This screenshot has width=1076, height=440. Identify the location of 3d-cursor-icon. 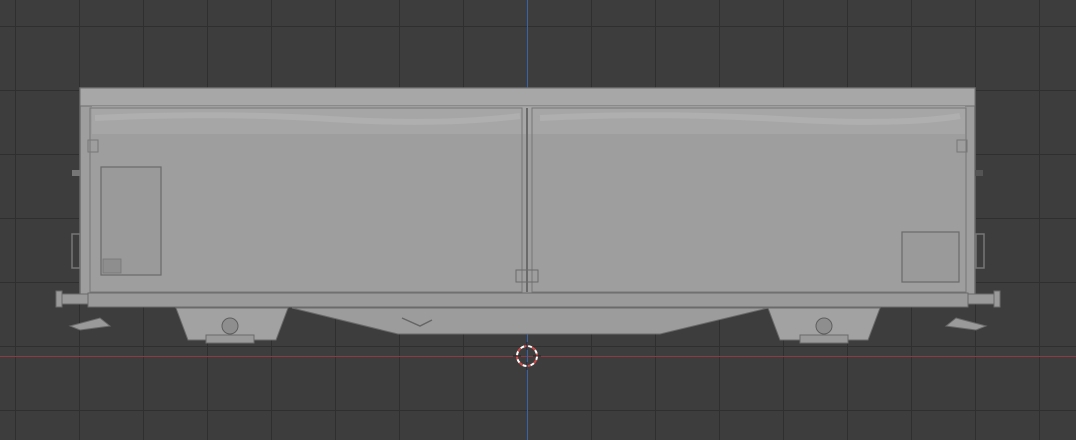
(527, 356).